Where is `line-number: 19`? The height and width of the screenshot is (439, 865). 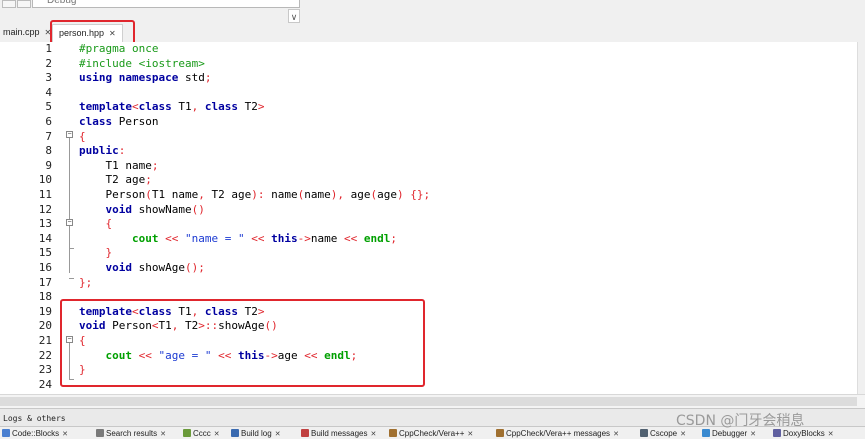 line-number: 19 is located at coordinates (45, 311).